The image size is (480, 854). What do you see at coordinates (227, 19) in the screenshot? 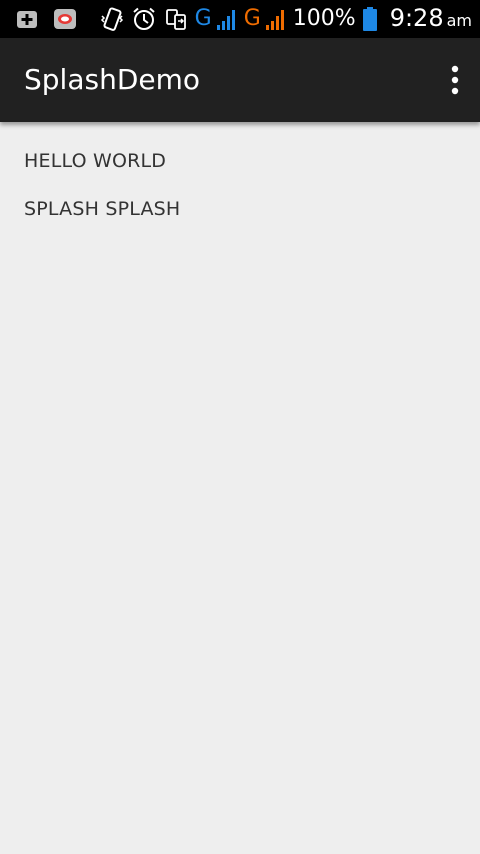
I see `sim1-signal-icon` at bounding box center [227, 19].